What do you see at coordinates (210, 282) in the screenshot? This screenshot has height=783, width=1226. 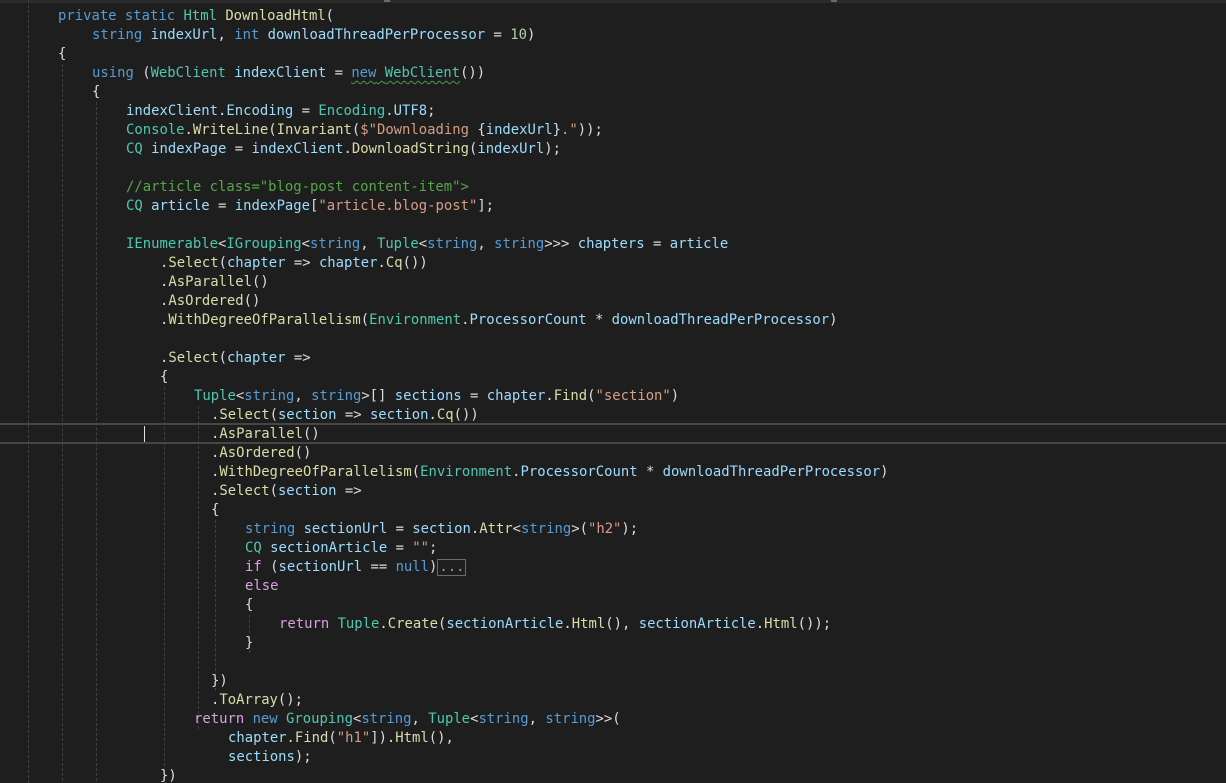 I see `code-token: AsParallel` at bounding box center [210, 282].